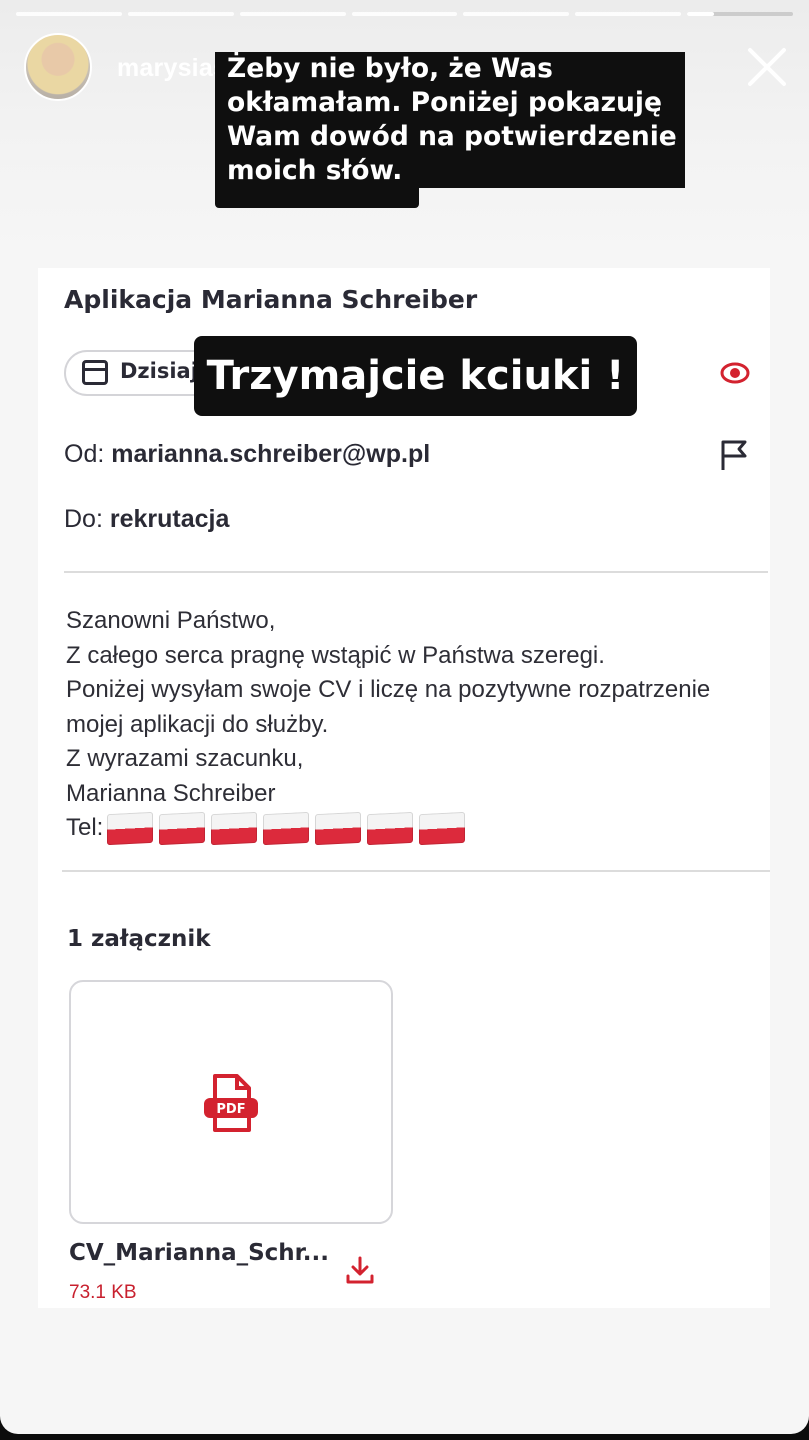 This screenshot has height=1440, width=809. What do you see at coordinates (700, 14) in the screenshot?
I see `progress-fill` at bounding box center [700, 14].